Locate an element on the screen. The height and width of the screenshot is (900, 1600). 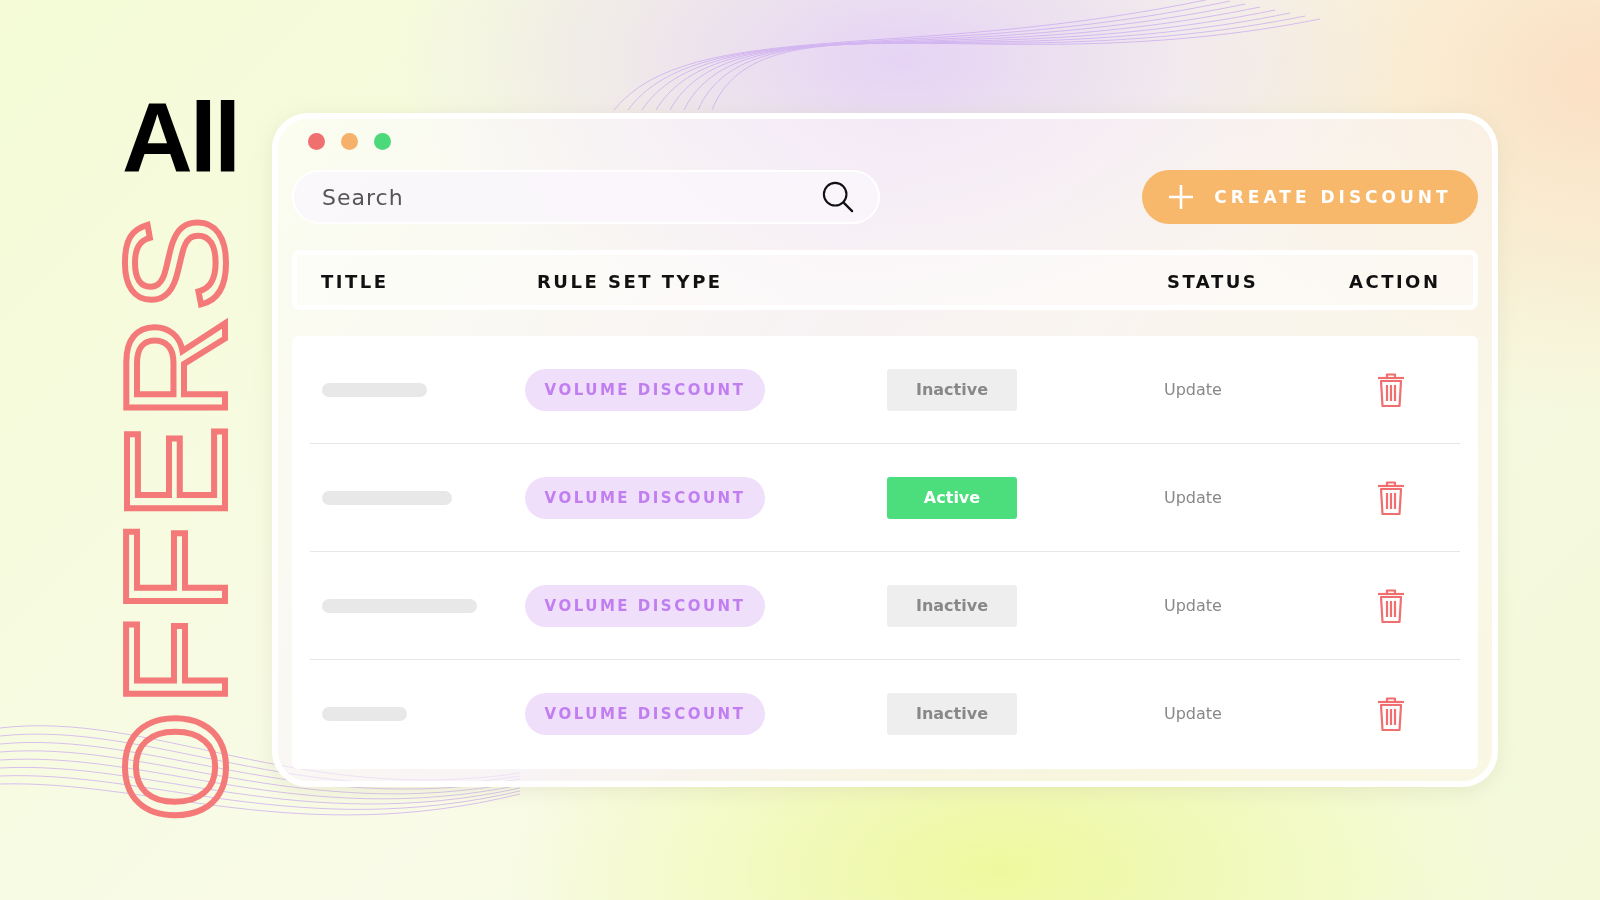
column-header: STATUS is located at coordinates (1213, 281).